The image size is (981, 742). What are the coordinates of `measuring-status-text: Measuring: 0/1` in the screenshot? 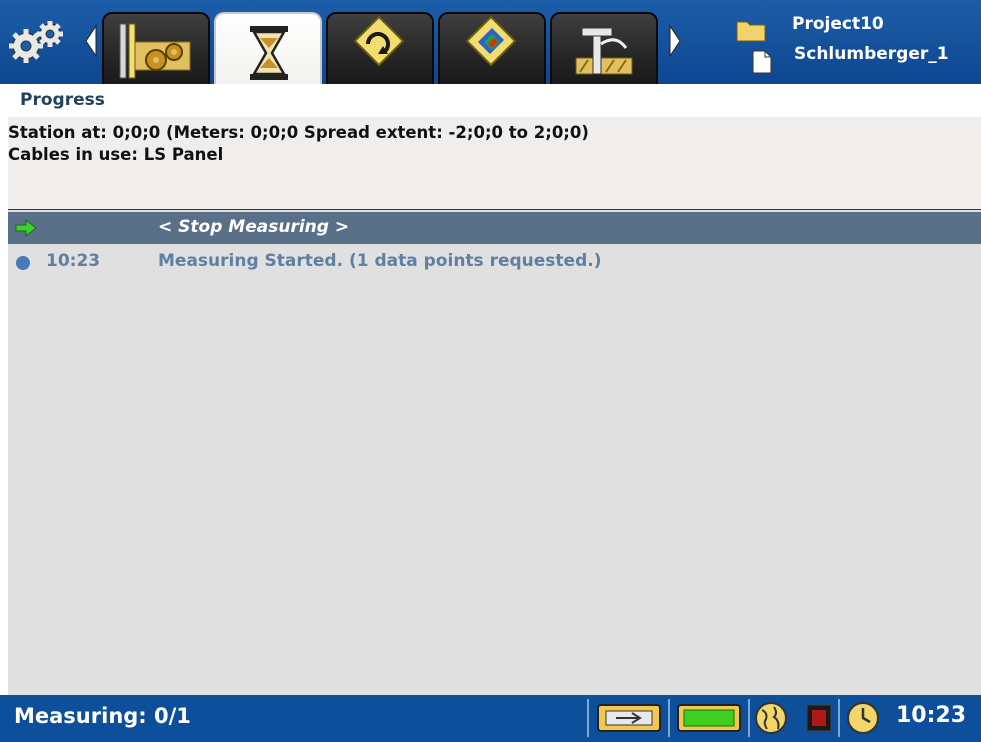 It's located at (102, 716).